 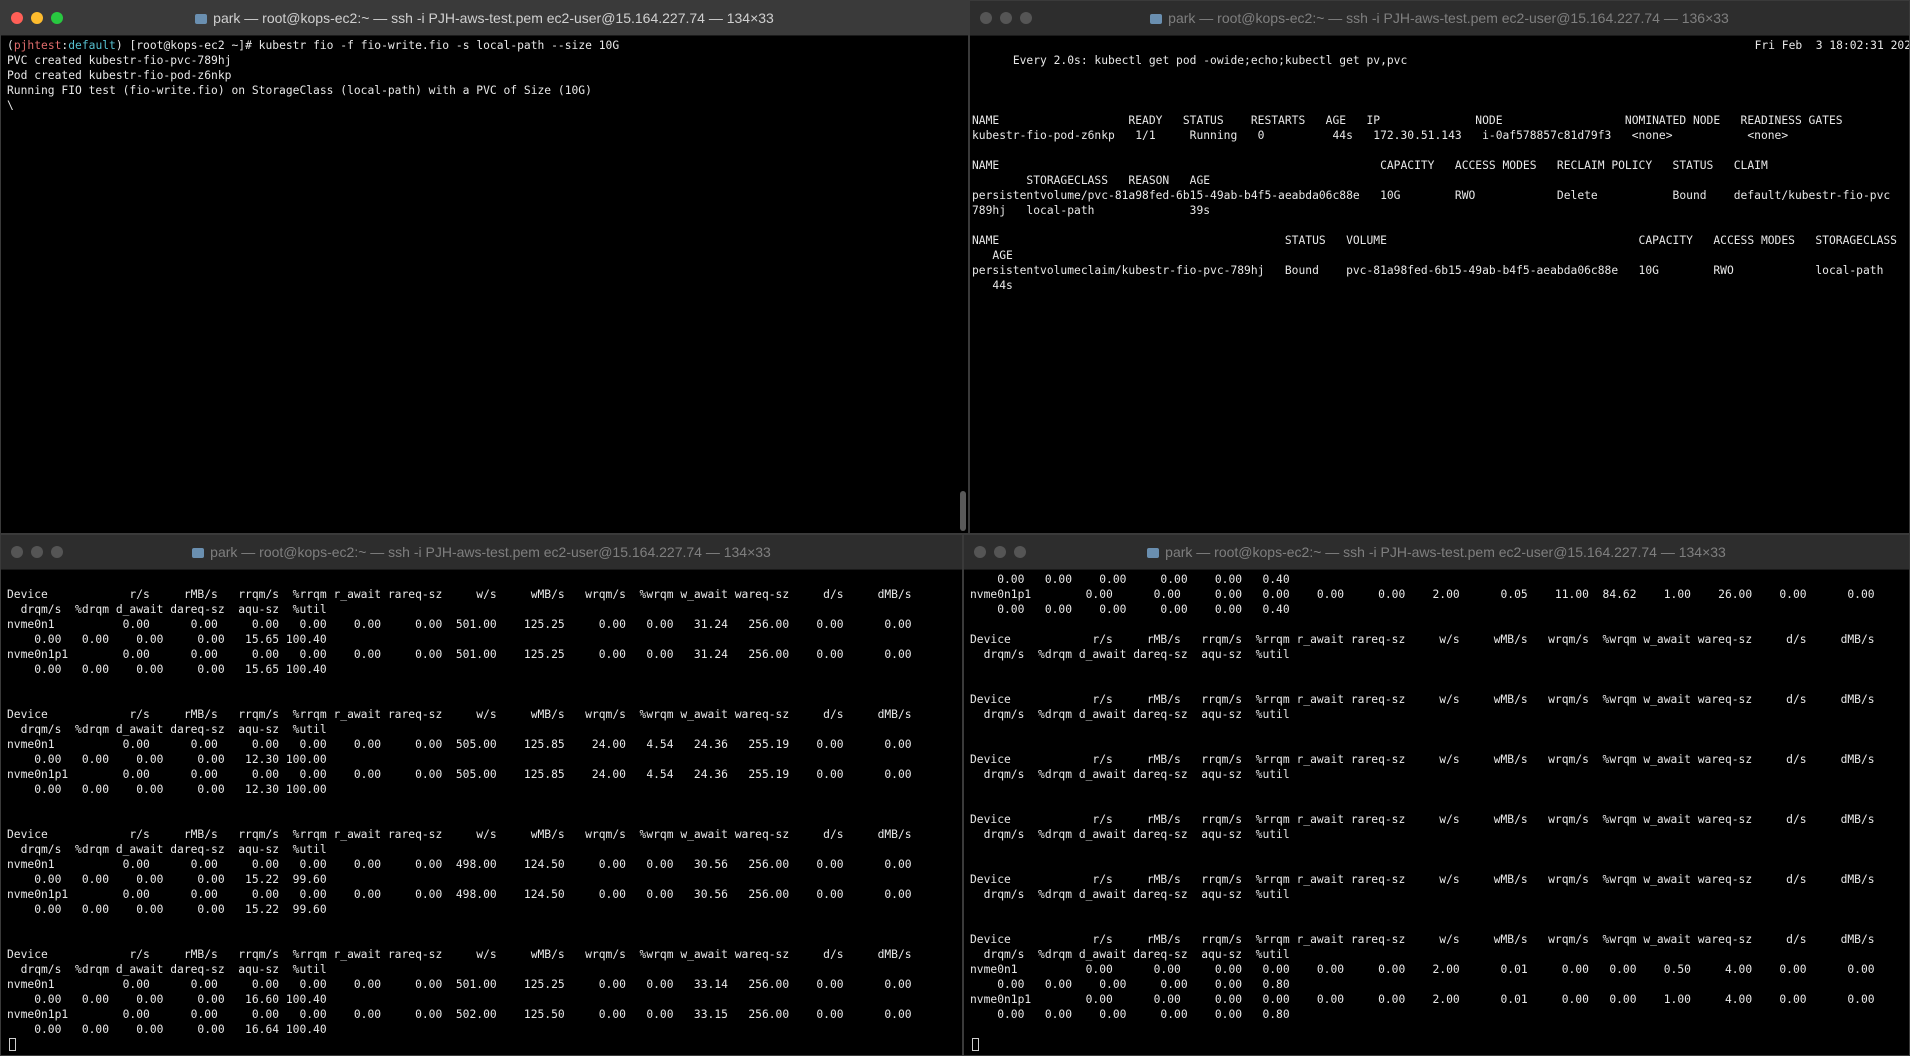 I want to click on kube-namespace: default, so click(x=92, y=45).